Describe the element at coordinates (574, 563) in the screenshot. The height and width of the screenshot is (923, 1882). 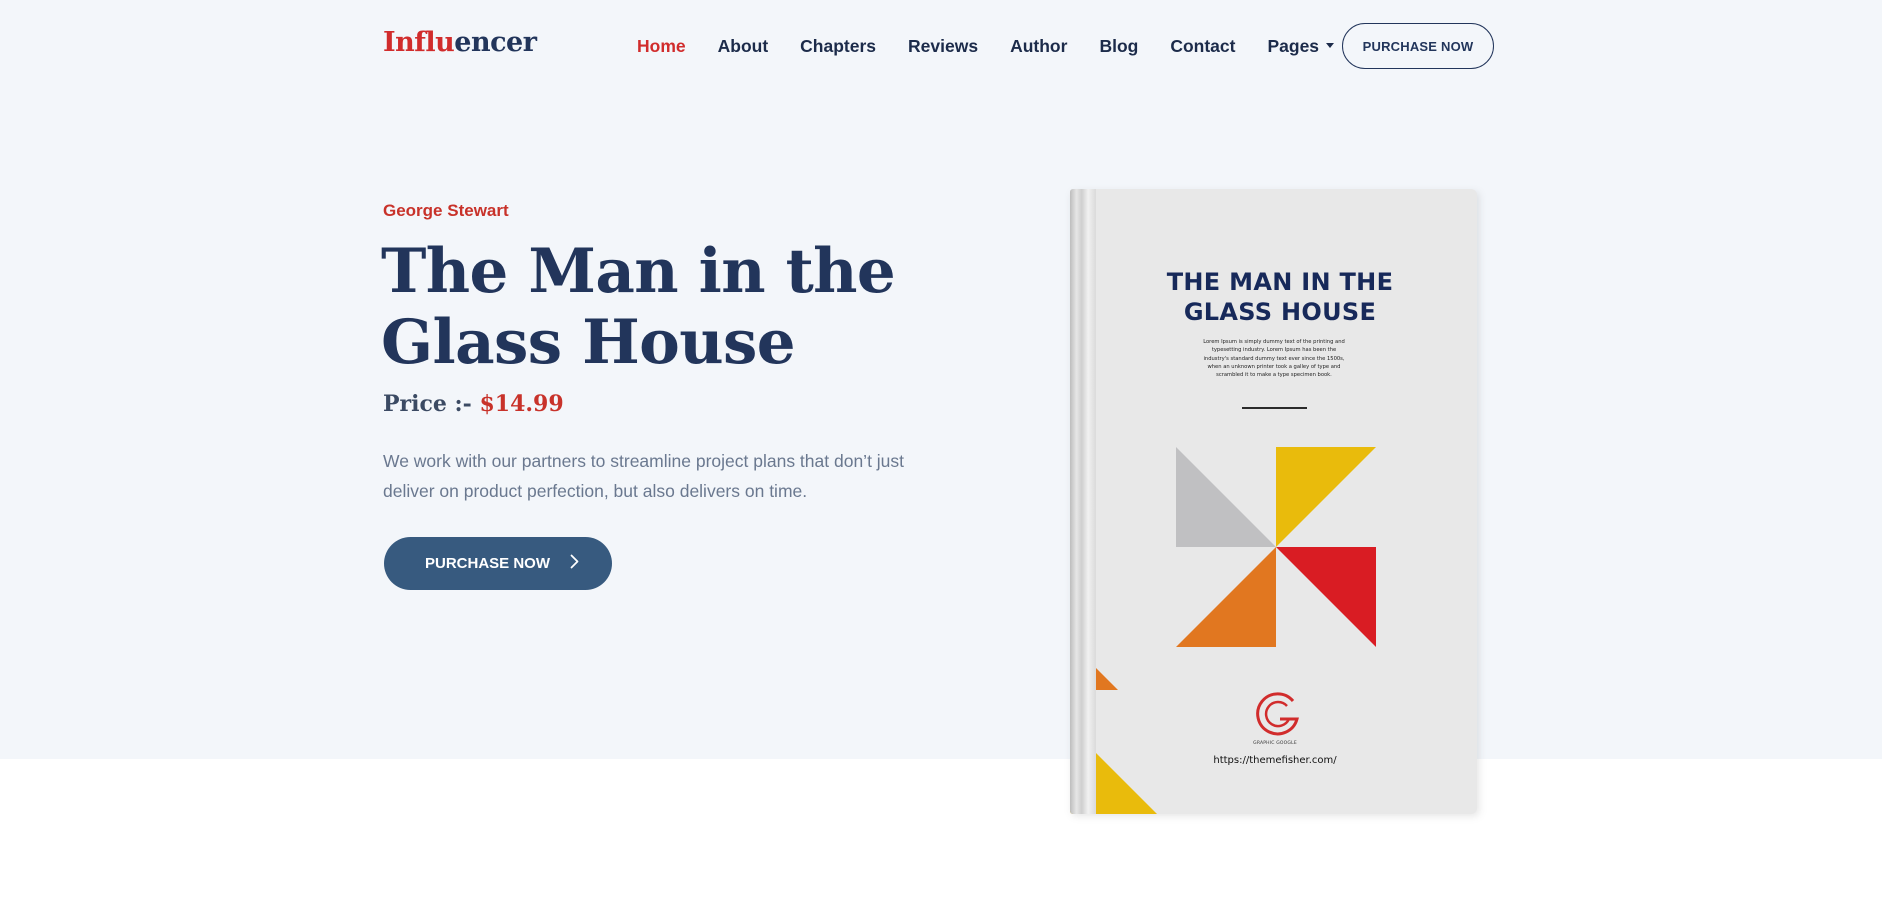
I see `chevron-right-icon` at that location.